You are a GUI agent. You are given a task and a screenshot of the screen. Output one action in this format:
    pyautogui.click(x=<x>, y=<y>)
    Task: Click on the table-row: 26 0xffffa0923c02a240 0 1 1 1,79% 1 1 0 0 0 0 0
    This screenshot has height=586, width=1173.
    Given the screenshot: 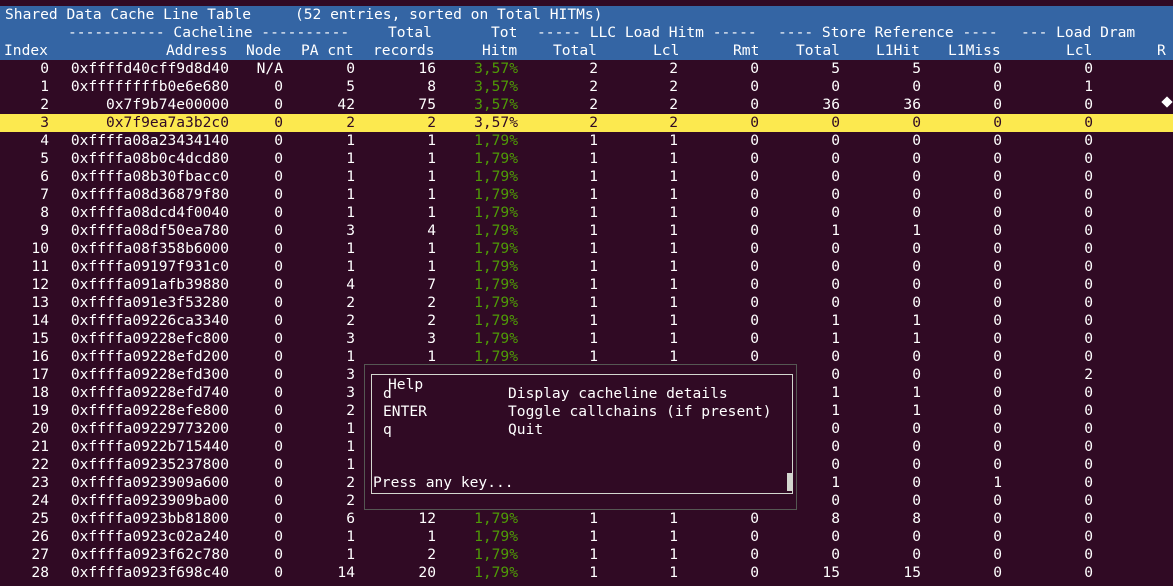 What is the action you would take?
    pyautogui.click(x=586, y=537)
    